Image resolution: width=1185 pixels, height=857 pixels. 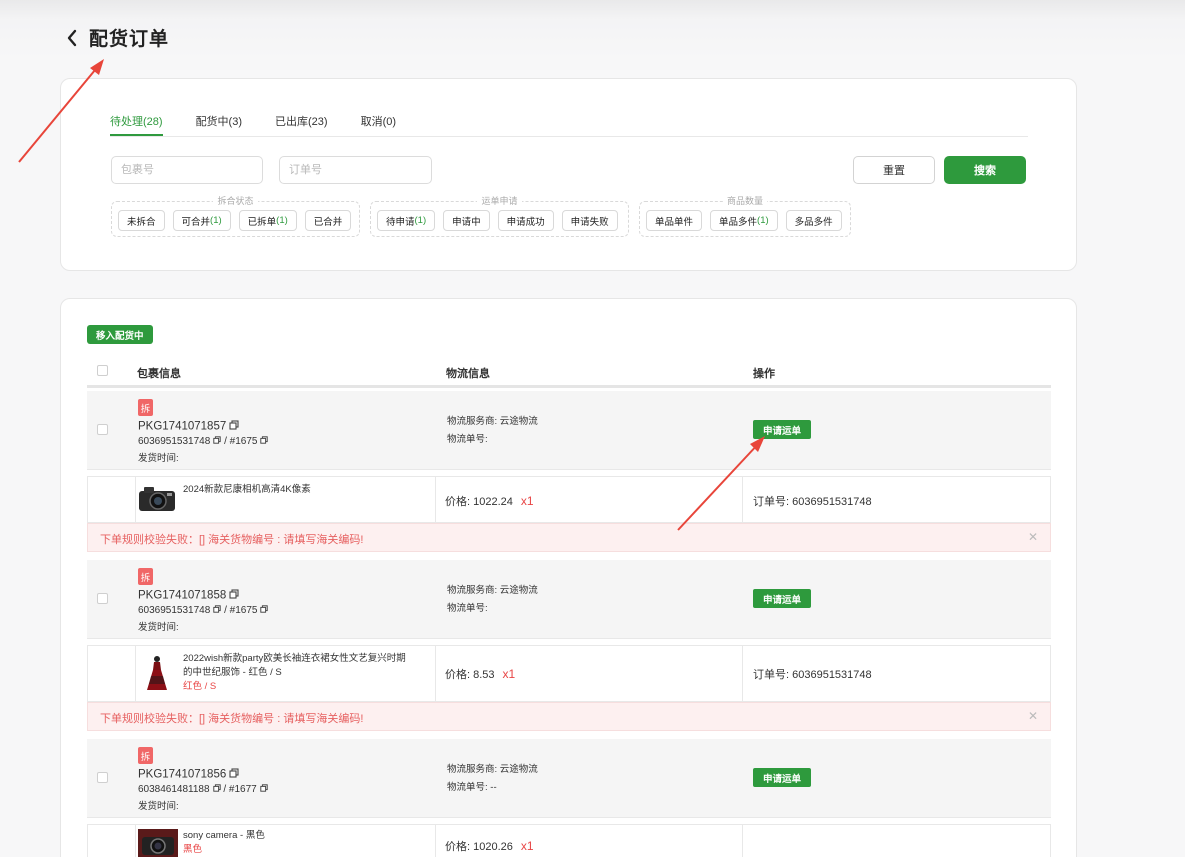 What do you see at coordinates (182, 774) in the screenshot?
I see `package-id: PKG1741071856` at bounding box center [182, 774].